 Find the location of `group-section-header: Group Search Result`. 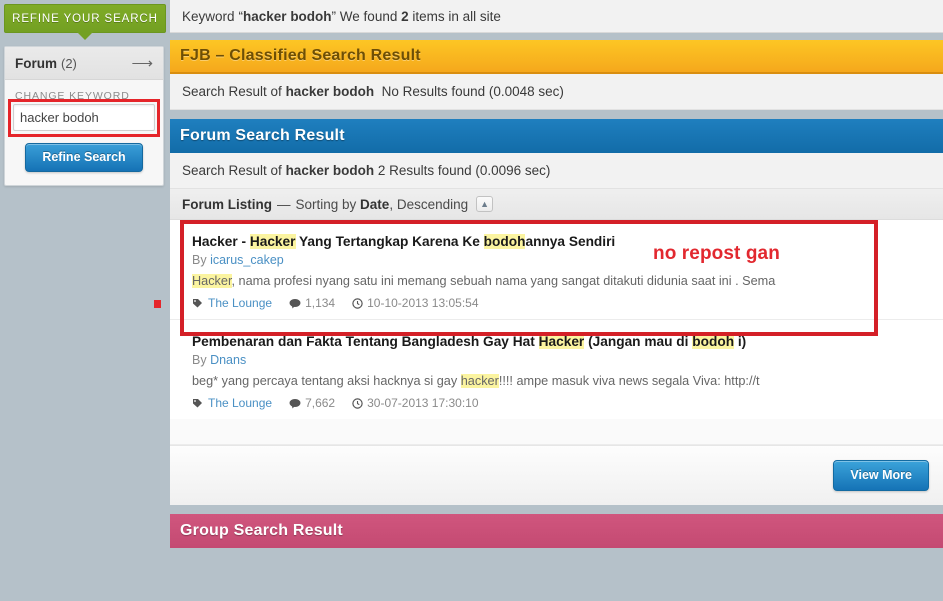

group-section-header: Group Search Result is located at coordinates (556, 531).